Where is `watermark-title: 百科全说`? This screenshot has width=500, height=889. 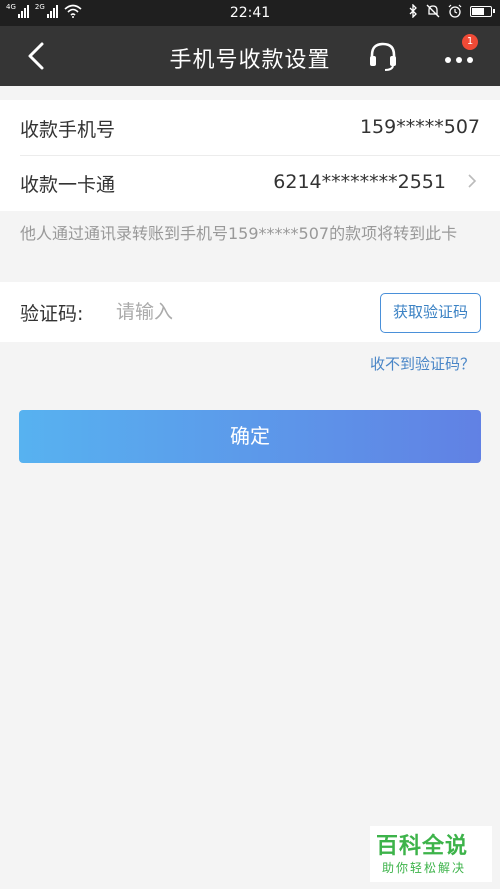 watermark-title: 百科全说 is located at coordinates (422, 846).